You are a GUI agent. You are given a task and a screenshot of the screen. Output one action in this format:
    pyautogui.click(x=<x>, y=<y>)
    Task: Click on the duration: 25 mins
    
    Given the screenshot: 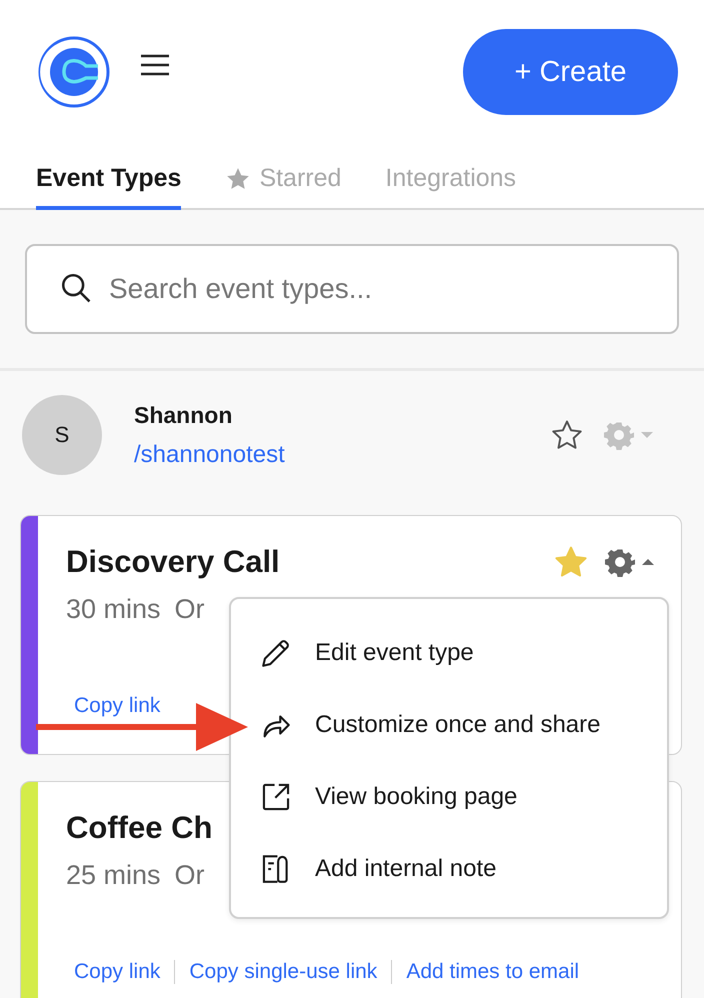 What is the action you would take?
    pyautogui.click(x=113, y=875)
    